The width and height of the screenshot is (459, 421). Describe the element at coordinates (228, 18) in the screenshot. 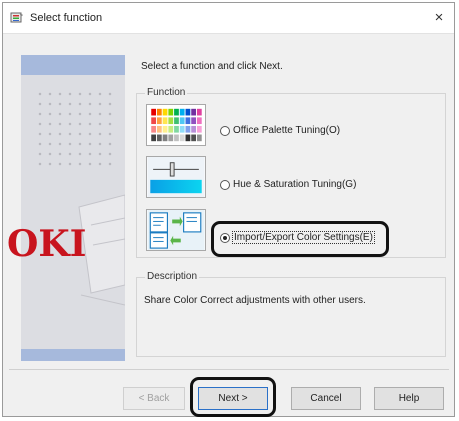

I see `title-bar: Select function ×` at that location.